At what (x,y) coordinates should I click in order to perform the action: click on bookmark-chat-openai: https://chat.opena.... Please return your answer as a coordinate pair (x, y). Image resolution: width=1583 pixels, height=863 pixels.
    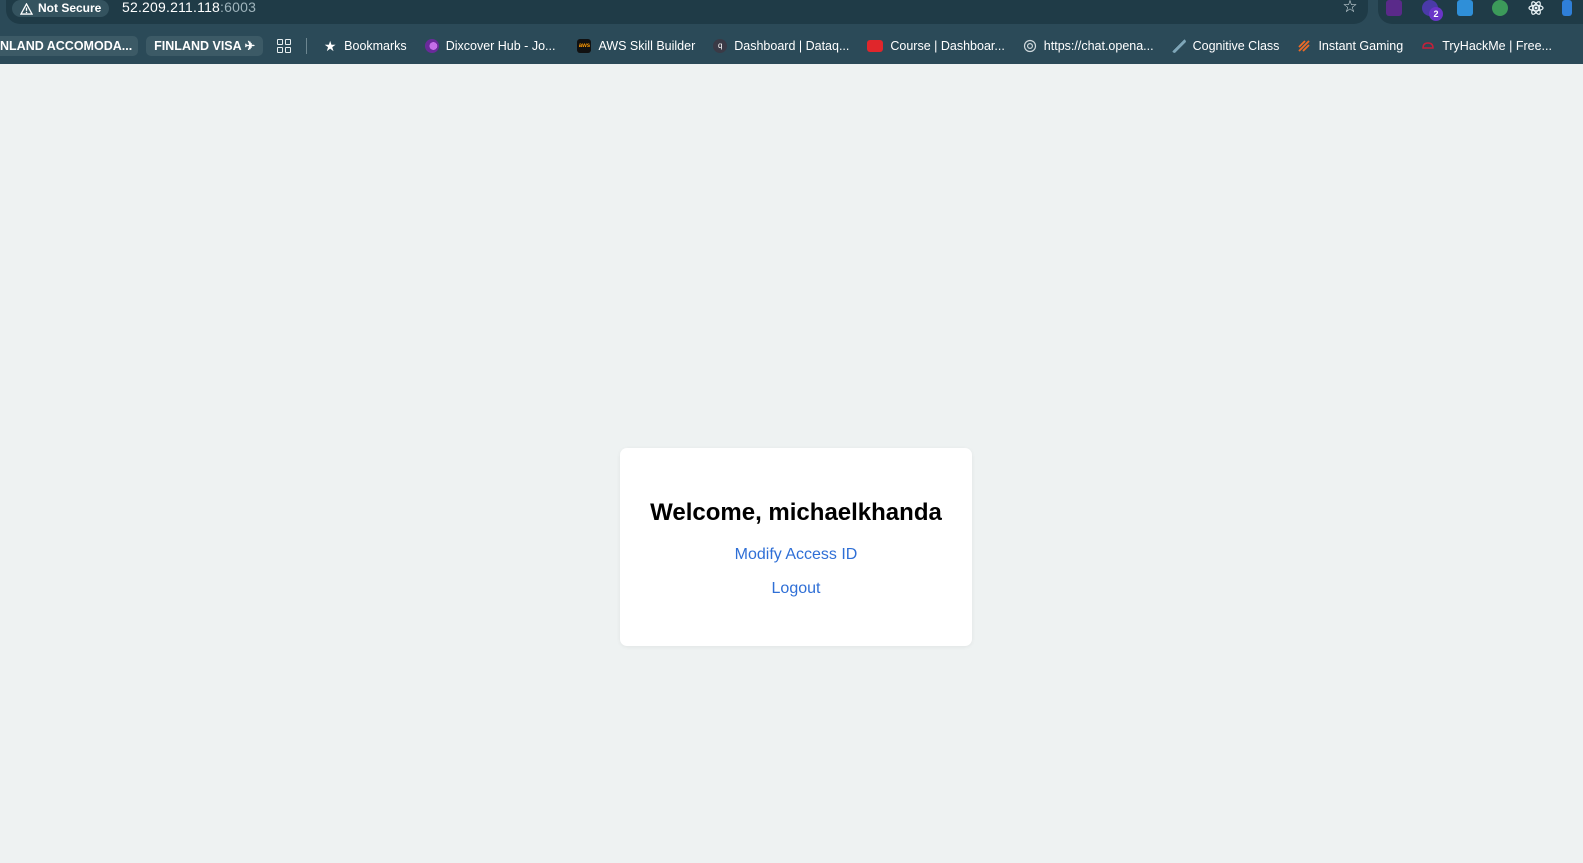
    Looking at the image, I should click on (1088, 46).